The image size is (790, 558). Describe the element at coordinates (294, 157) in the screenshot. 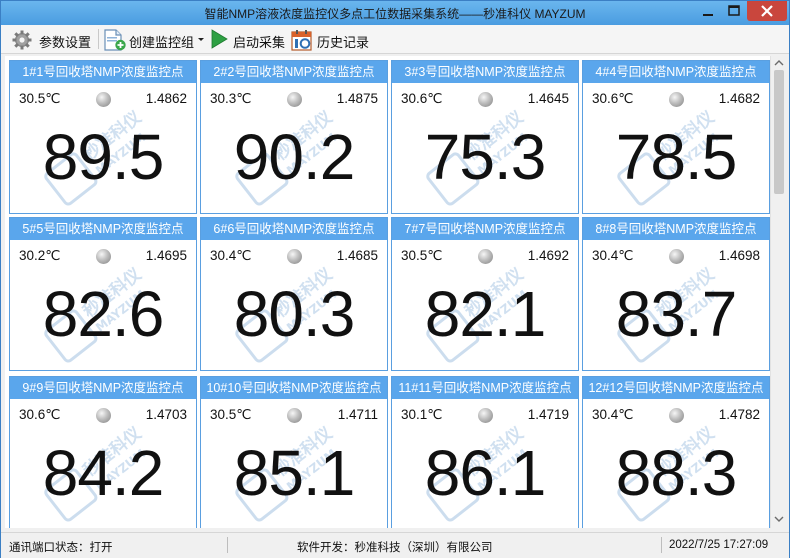

I see `concentration-value: 90.2` at that location.